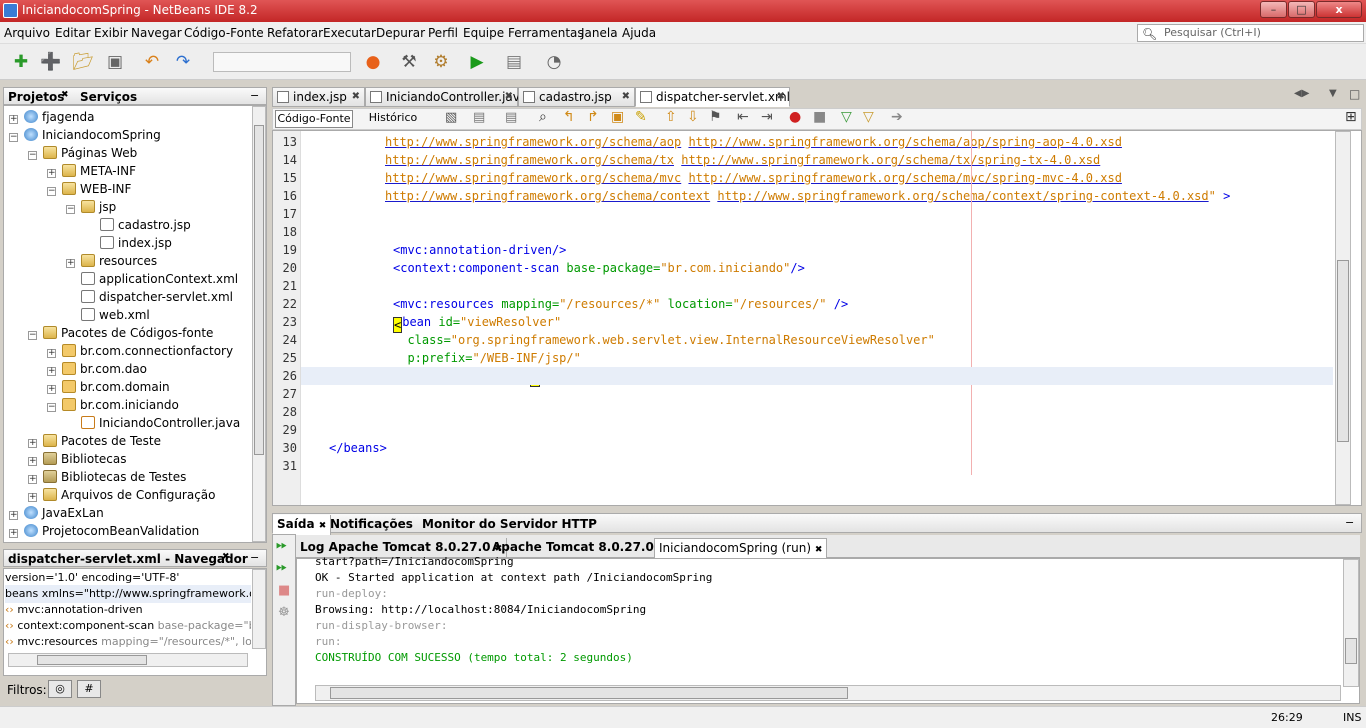 This screenshot has width=1366, height=728. Describe the element at coordinates (1301, 9) in the screenshot. I see `maximize-button: □` at that location.